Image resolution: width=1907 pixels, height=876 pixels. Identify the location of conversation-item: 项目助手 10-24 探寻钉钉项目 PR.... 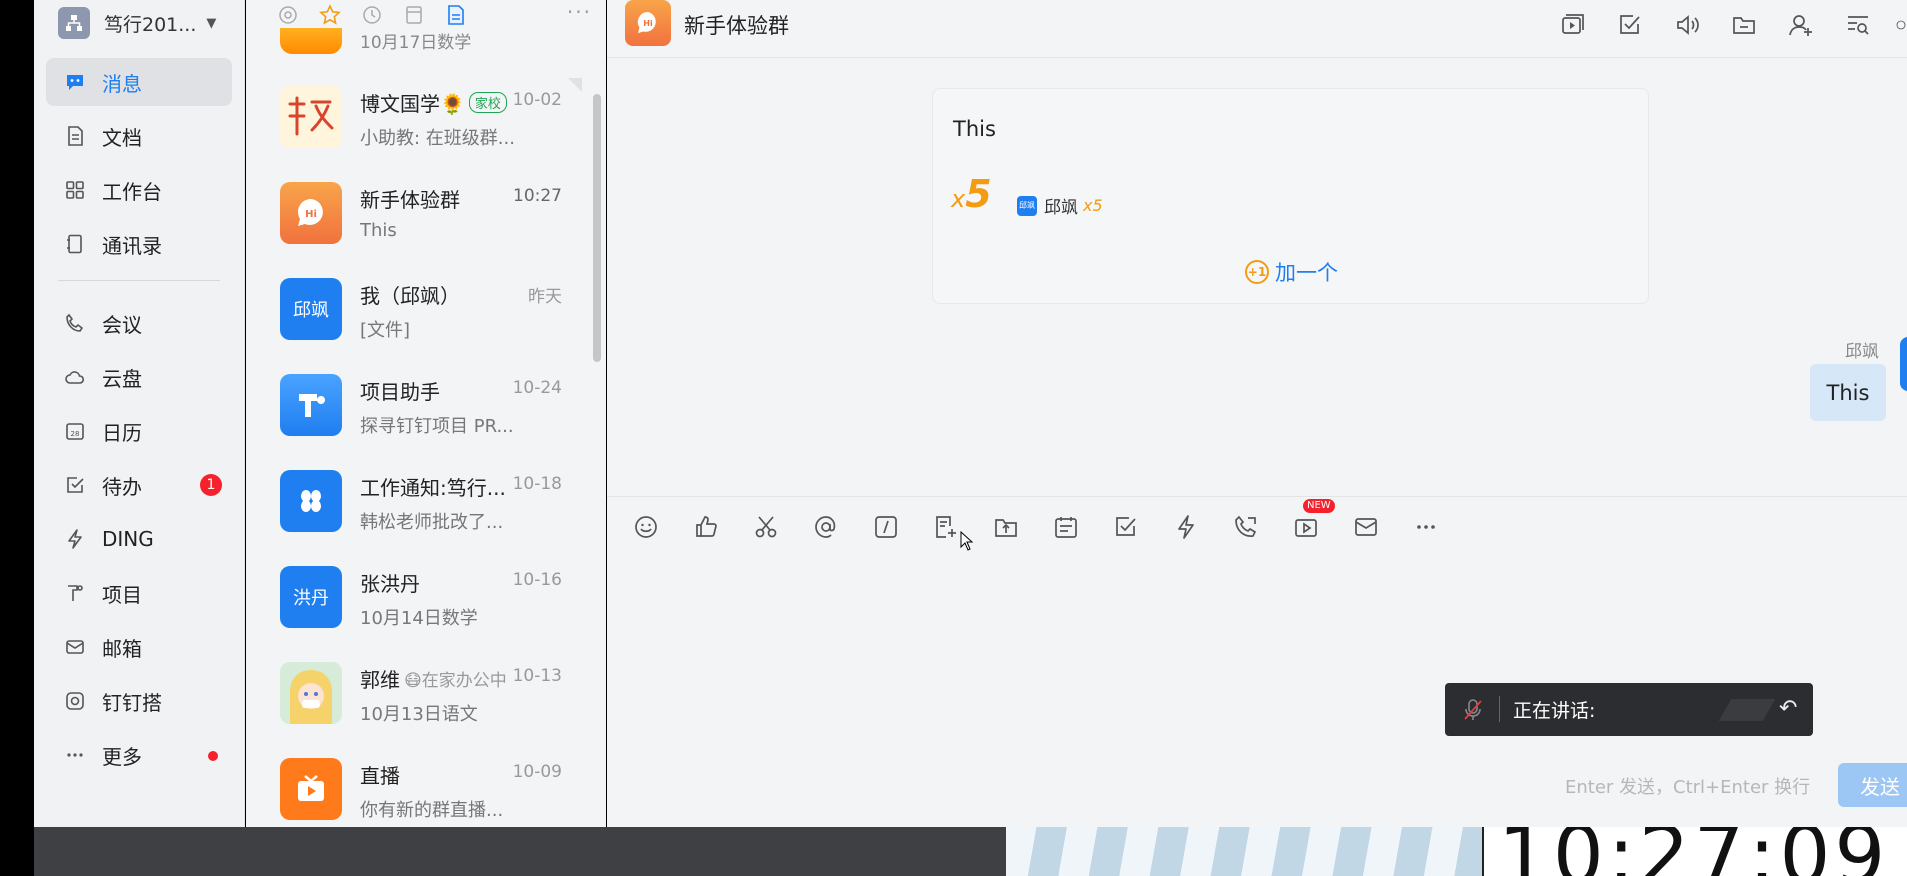
(426, 406).